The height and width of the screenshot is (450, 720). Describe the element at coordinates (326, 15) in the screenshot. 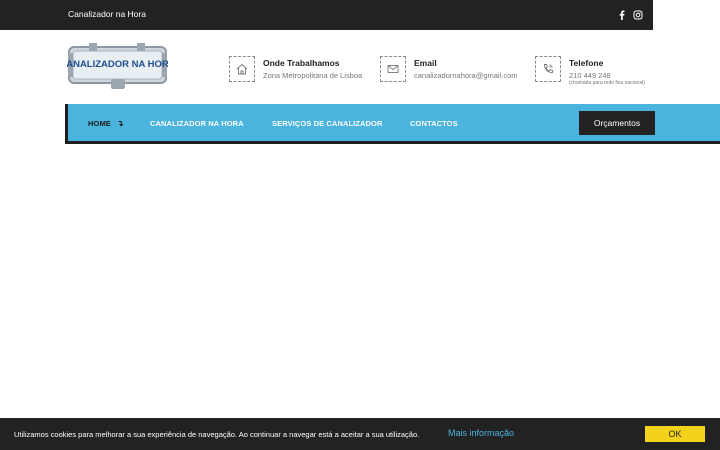

I see `top-bar: Canalizador na Hora` at that location.